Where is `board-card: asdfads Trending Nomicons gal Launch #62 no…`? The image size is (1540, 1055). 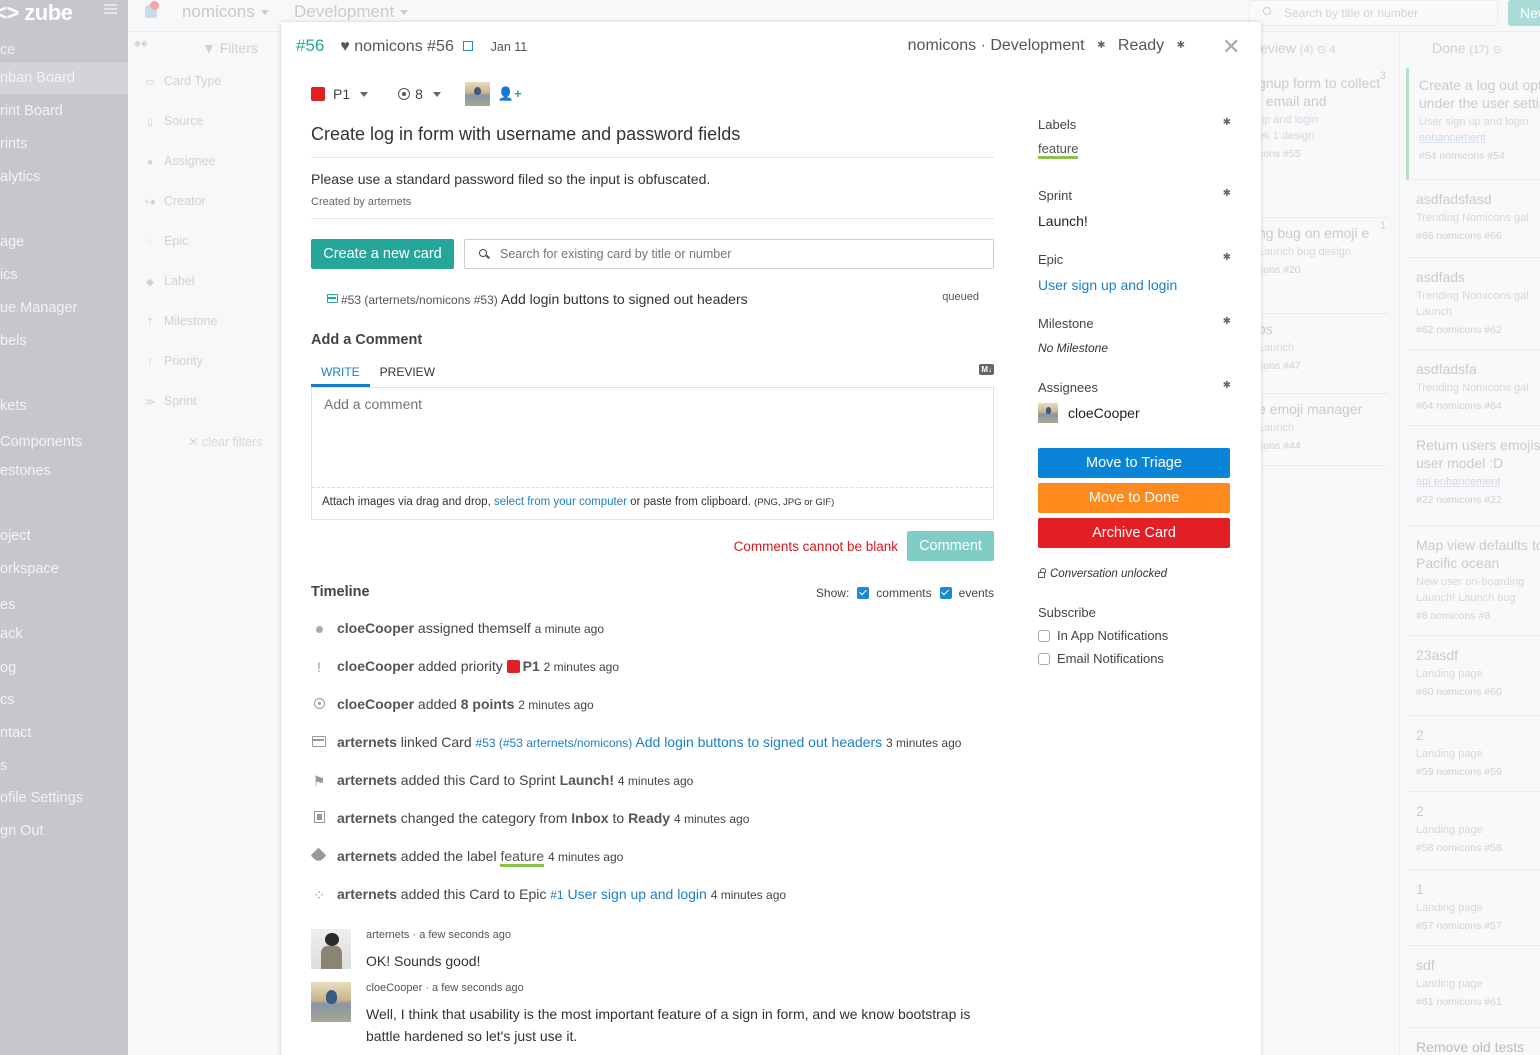
board-card: asdfads Trending Nomicons gal Launch #62 no… is located at coordinates (1473, 305).